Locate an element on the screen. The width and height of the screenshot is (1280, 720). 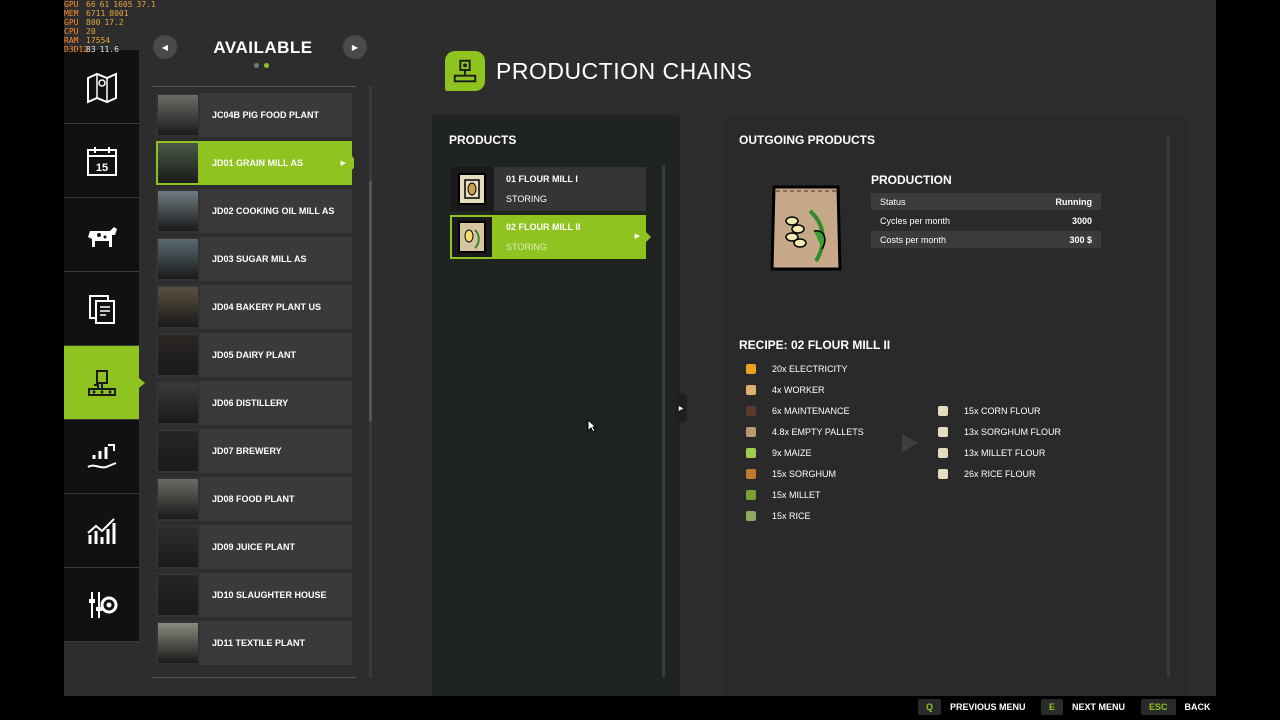
sorghum-icon is located at coordinates (751, 474).